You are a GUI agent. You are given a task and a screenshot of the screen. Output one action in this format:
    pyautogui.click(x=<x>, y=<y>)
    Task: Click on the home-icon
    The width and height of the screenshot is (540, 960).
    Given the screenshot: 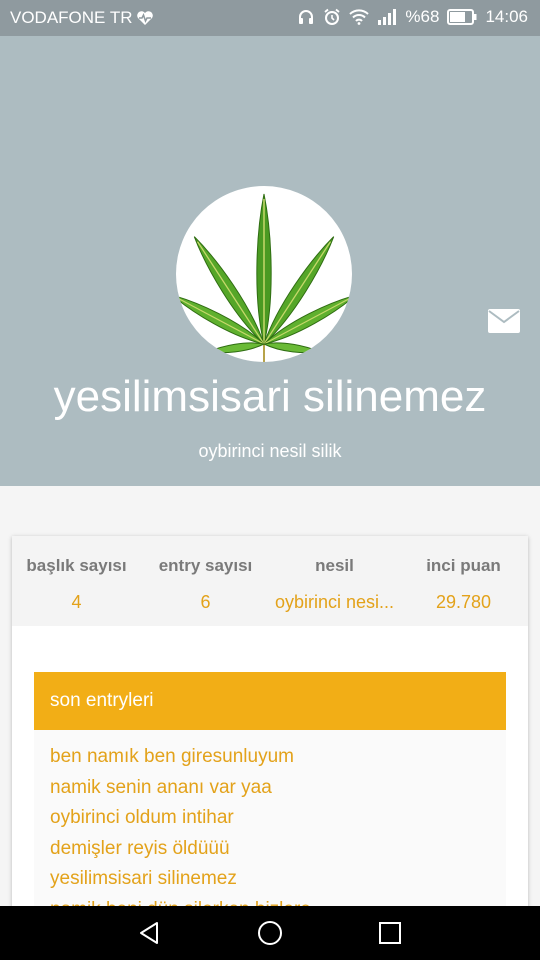 What is the action you would take?
    pyautogui.click(x=270, y=933)
    